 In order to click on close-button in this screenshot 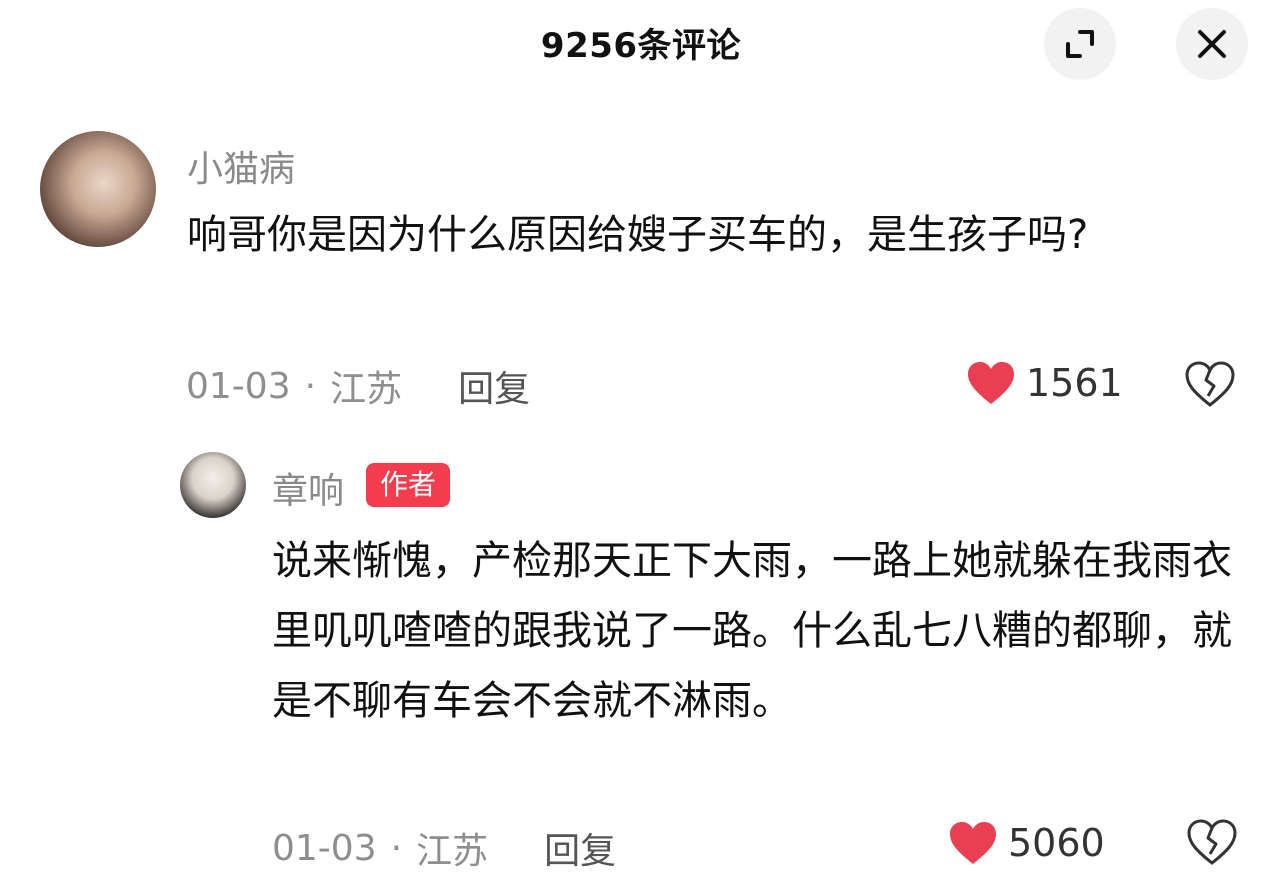, I will do `click(1212, 44)`.